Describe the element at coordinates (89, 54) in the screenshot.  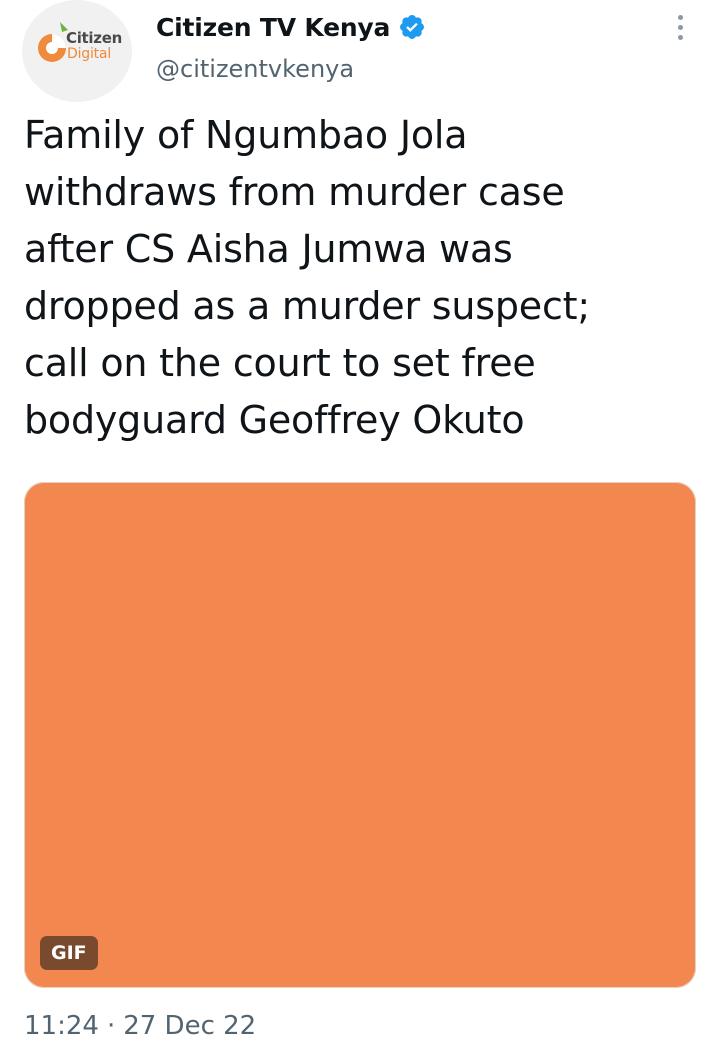
I see `avatar-logo-line-2: Digital` at that location.